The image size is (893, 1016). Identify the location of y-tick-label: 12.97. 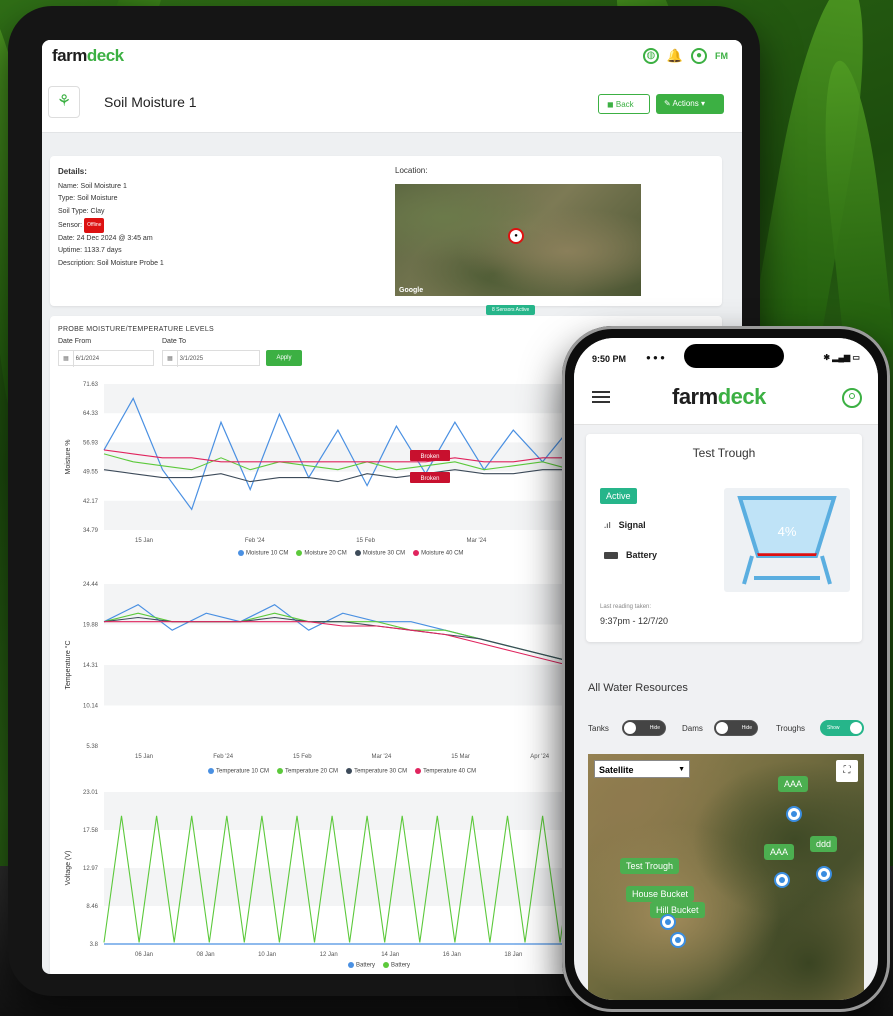
(91, 869).